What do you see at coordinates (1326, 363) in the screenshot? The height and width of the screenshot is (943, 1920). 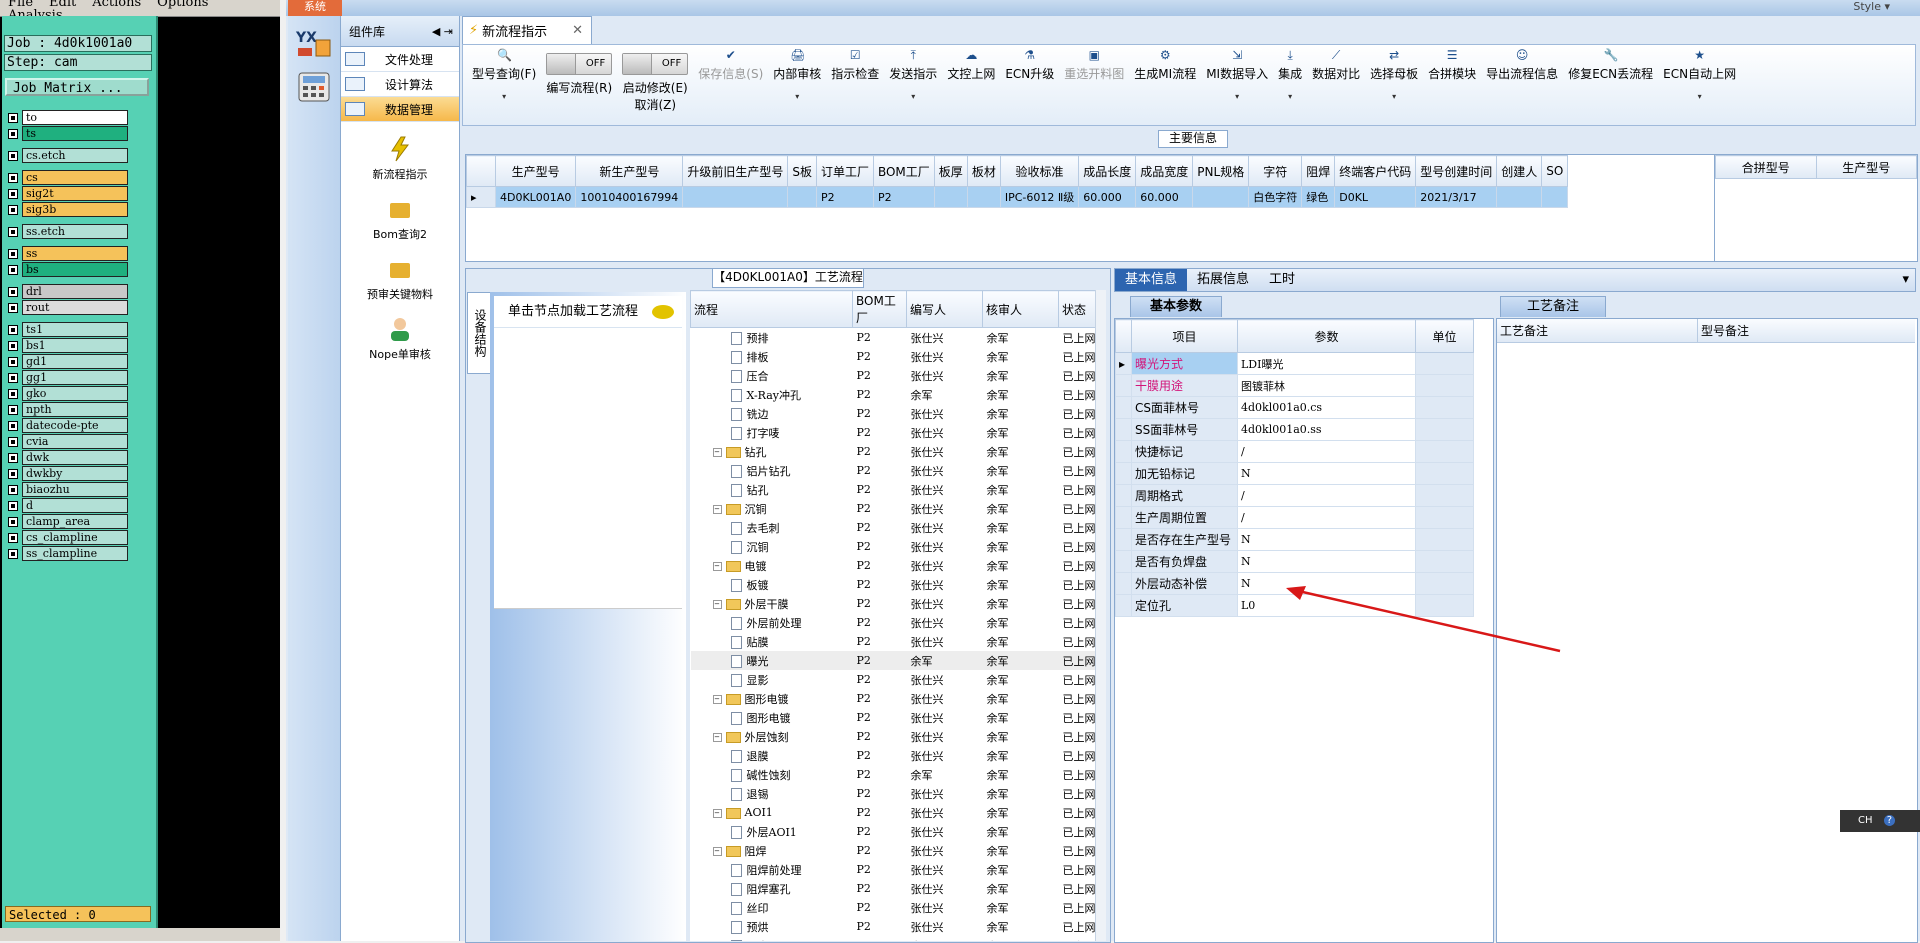 I see `param-value: LDI曝光` at bounding box center [1326, 363].